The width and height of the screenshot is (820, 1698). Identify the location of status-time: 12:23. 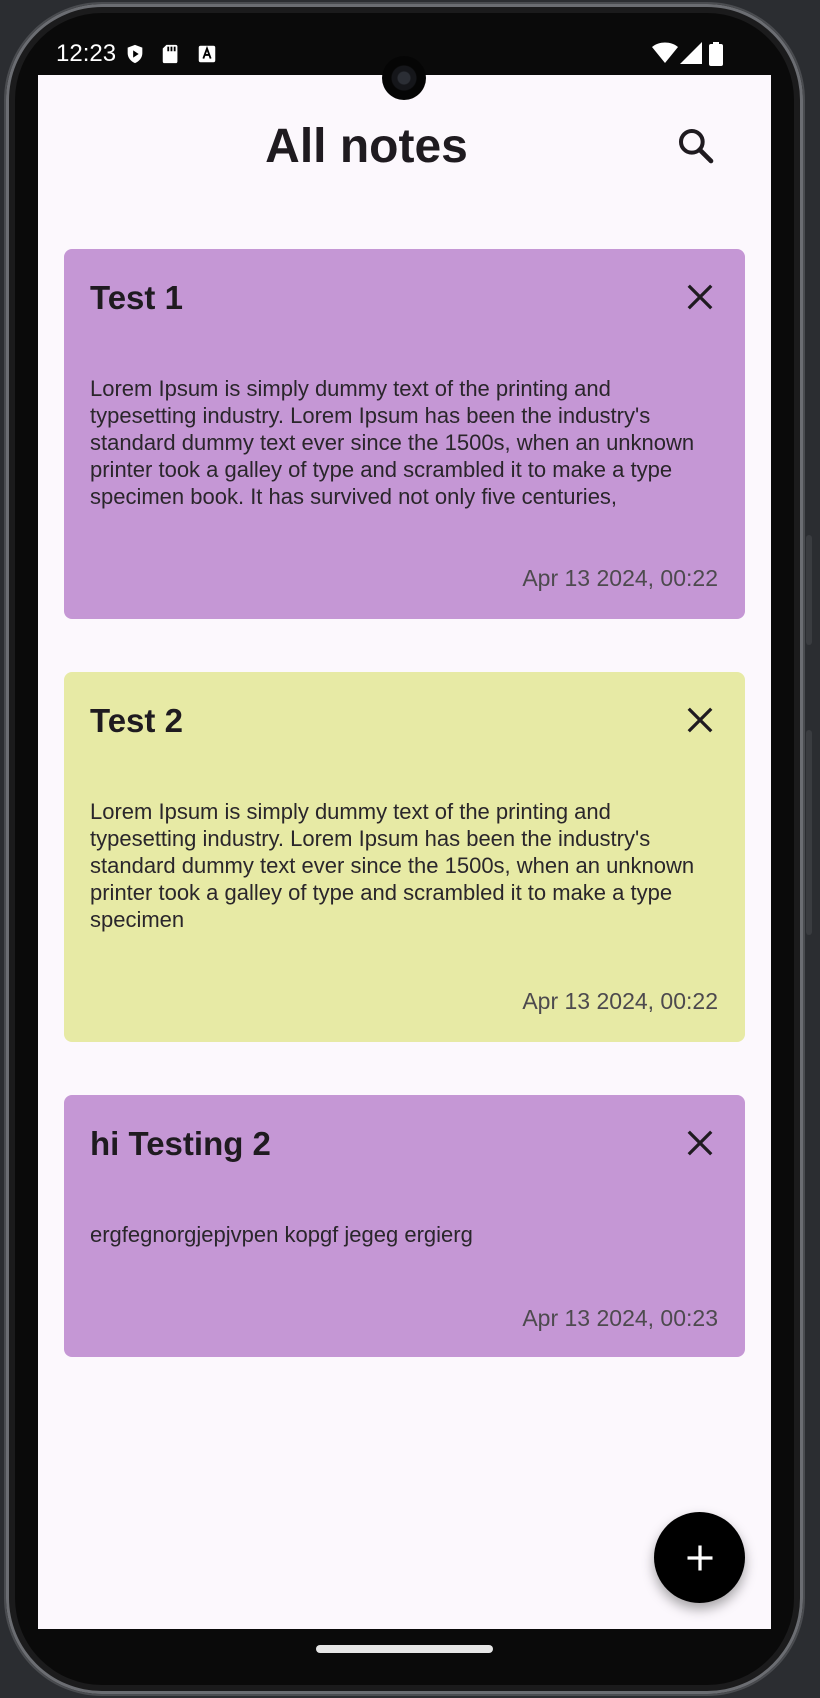
(86, 53).